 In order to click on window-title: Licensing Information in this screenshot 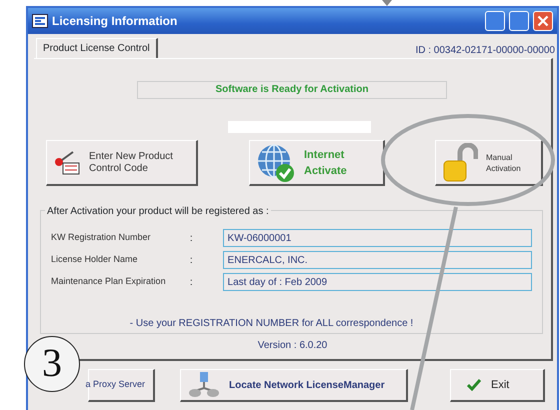, I will do `click(115, 21)`.